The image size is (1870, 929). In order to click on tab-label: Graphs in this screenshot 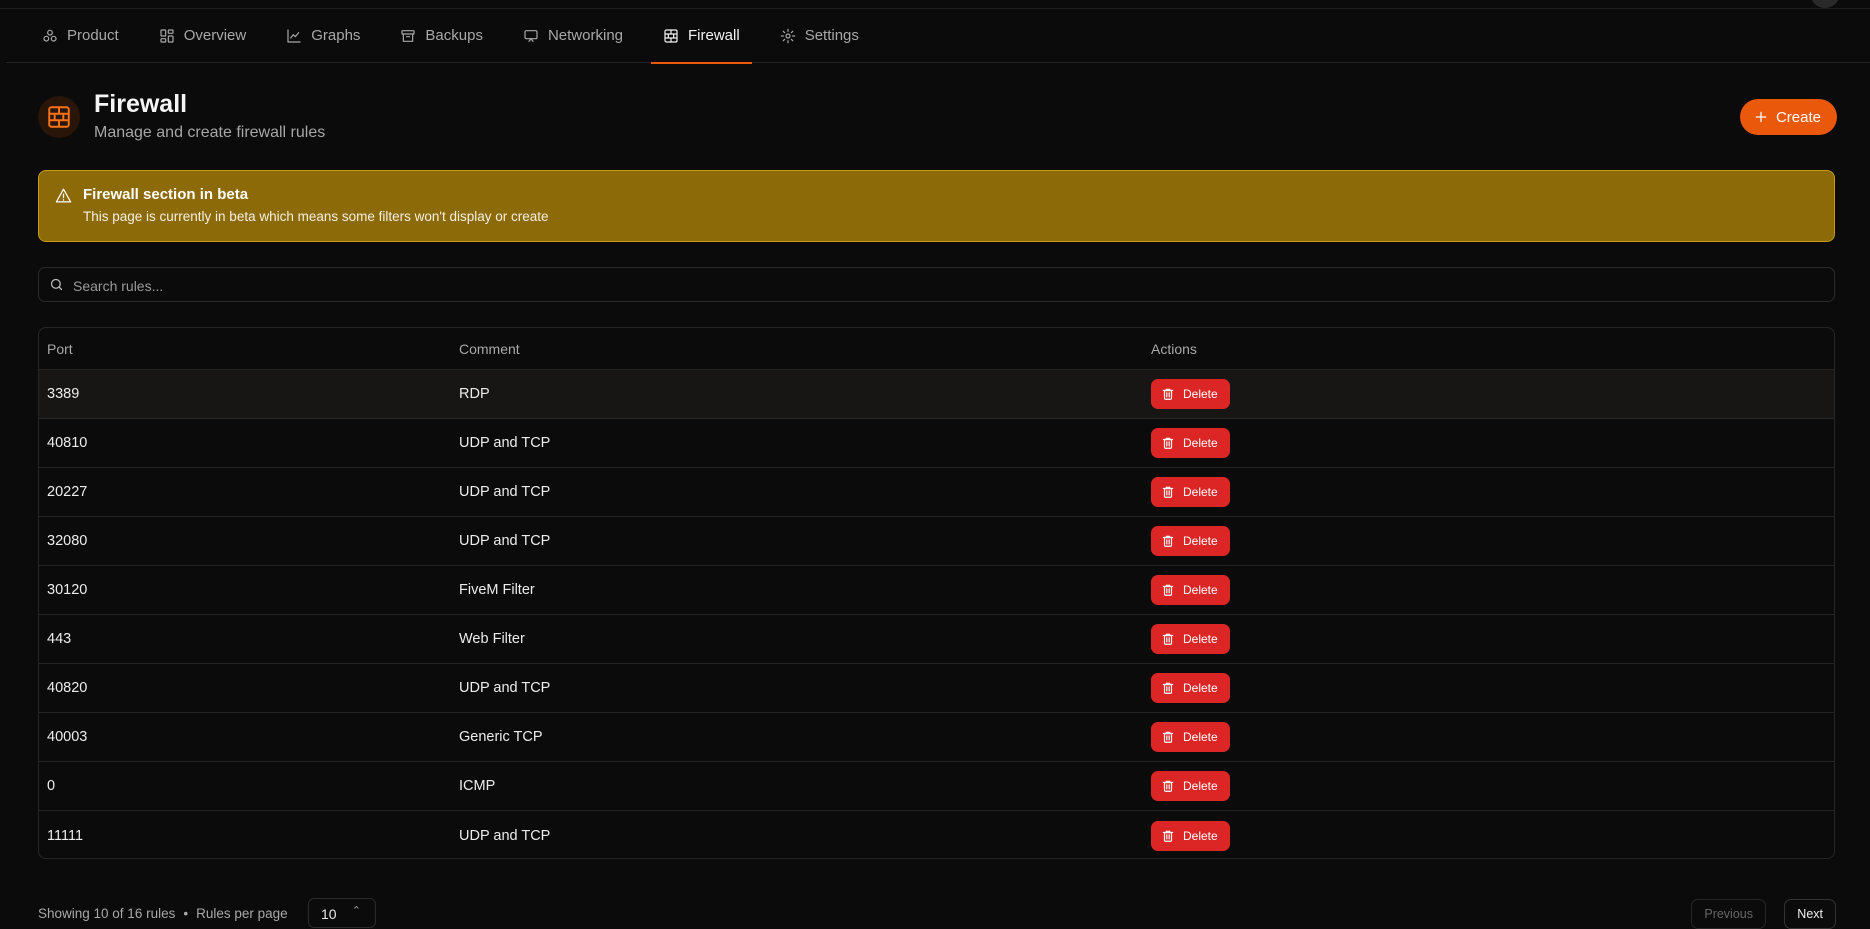, I will do `click(336, 35)`.